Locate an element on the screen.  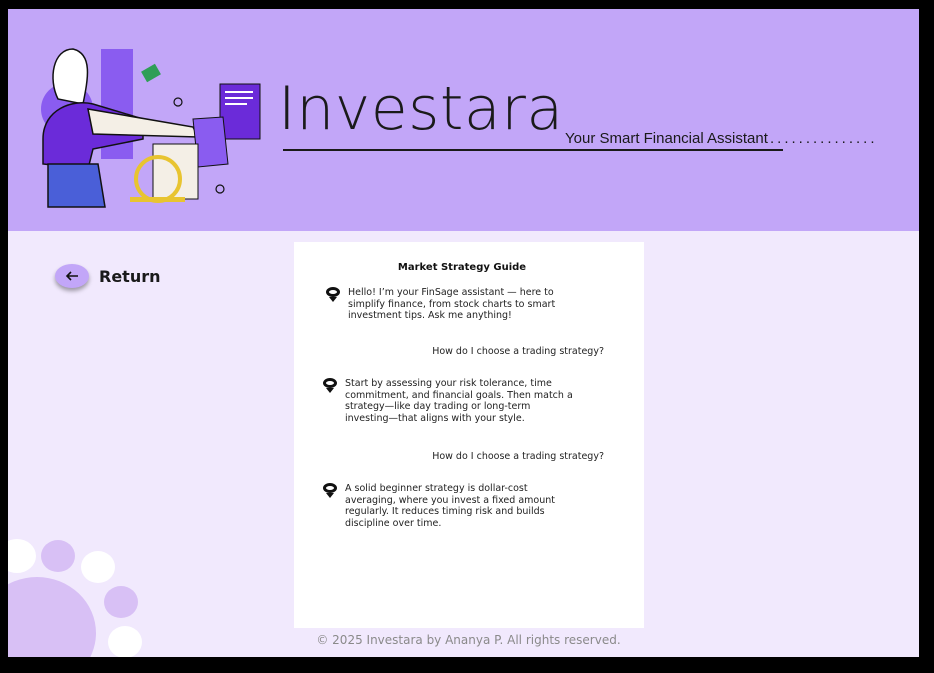
return-button: Return is located at coordinates (108, 276).